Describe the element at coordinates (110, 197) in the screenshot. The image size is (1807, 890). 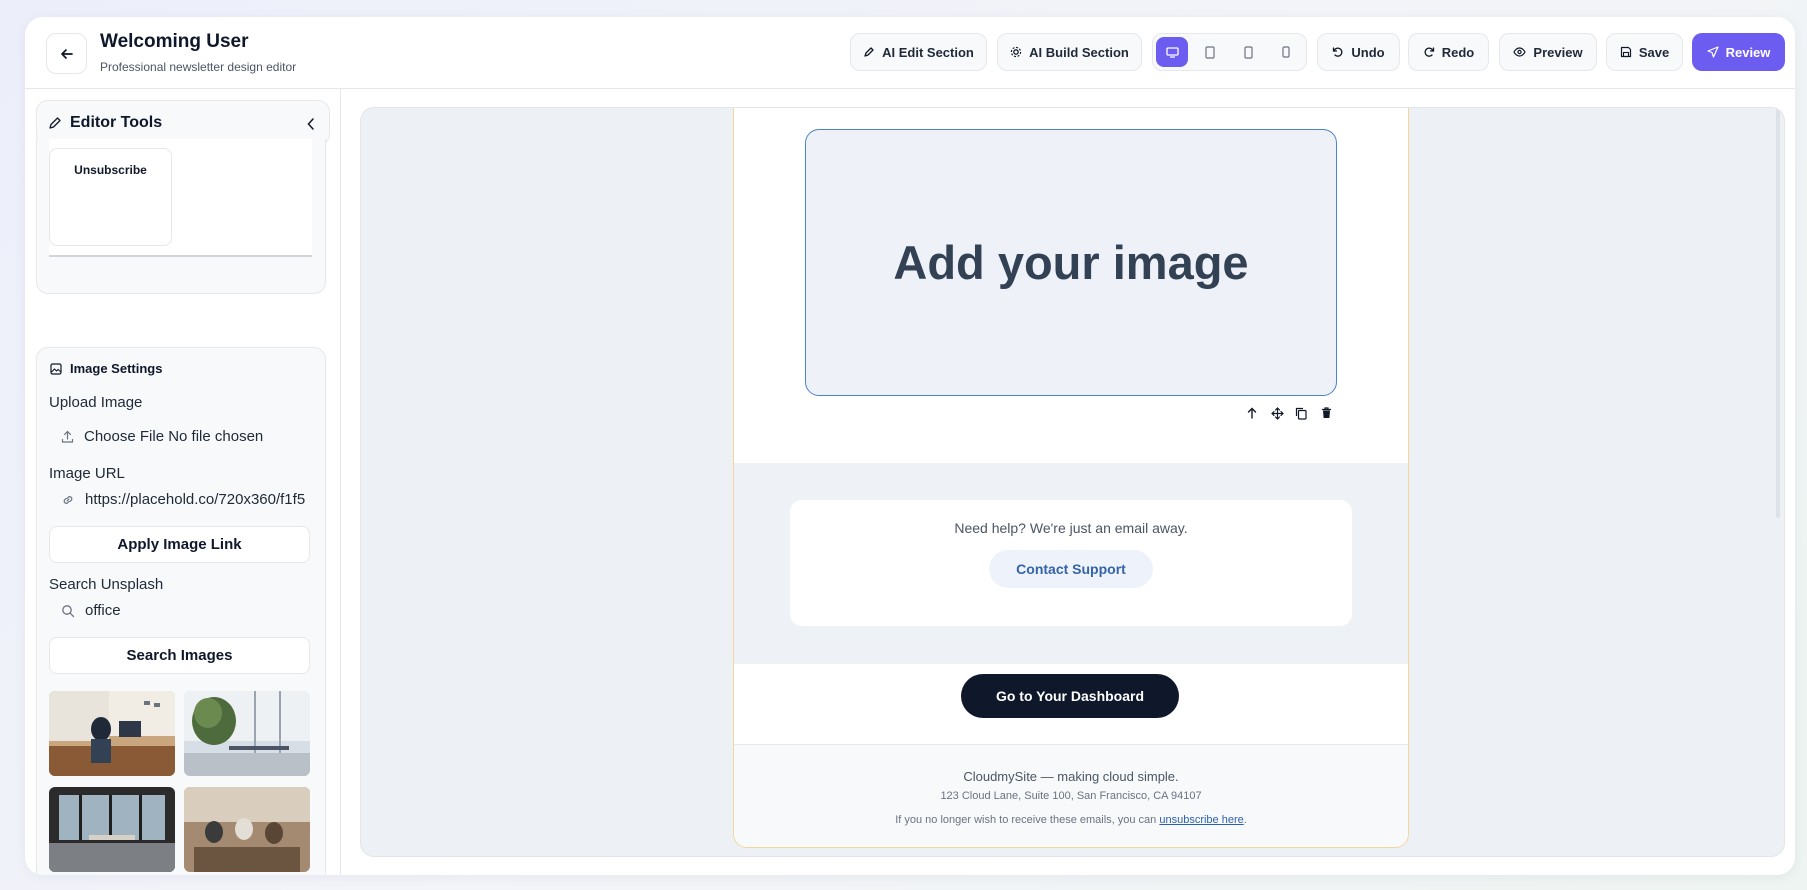
I see `unsubscribe-block-tile: Unsubscribe` at that location.